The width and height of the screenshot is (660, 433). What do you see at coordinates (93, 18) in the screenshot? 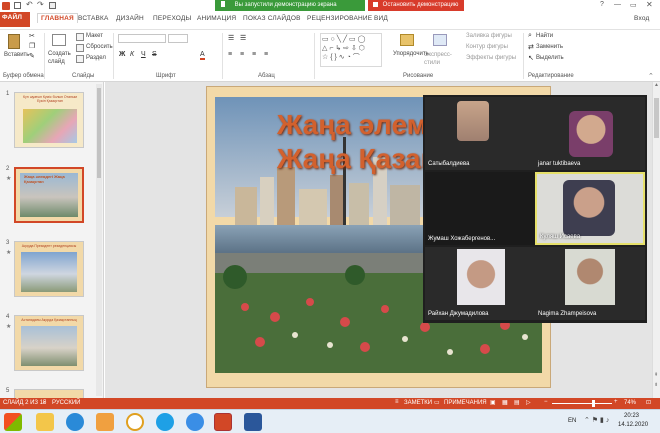
I see `tab-insert: ВСТАВКА` at bounding box center [93, 18].